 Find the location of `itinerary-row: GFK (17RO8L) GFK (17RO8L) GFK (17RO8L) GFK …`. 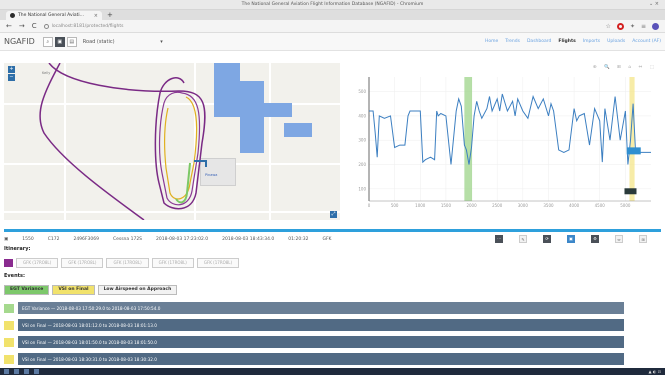

itinerary-row: GFK (17RO8L) GFK (17RO8L) GFK (17RO8L) GFK … is located at coordinates (122, 262).